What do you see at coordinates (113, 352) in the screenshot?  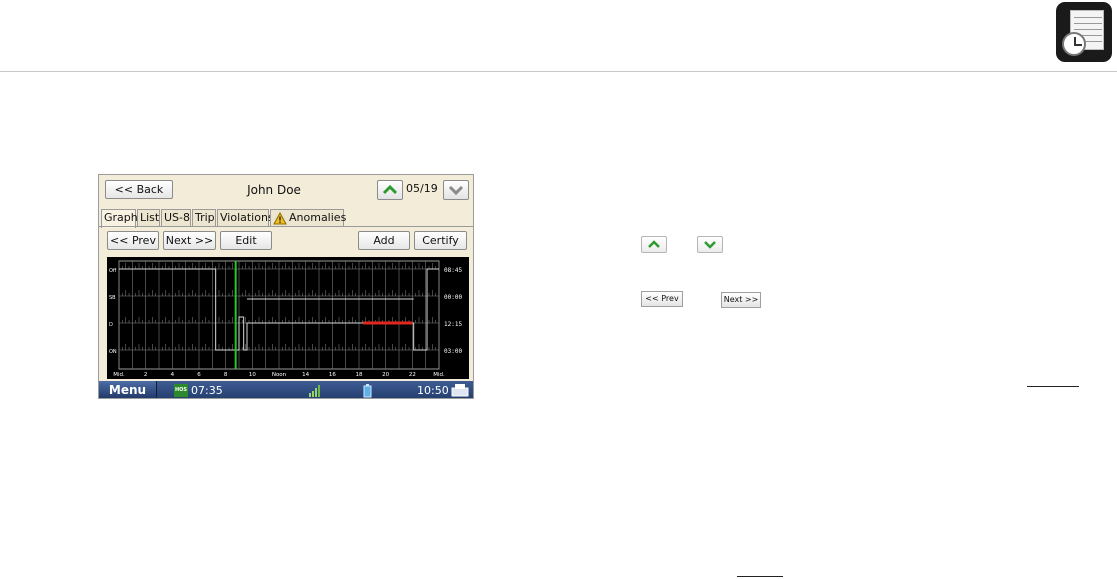 I see `status-row-label: ON` at bounding box center [113, 352].